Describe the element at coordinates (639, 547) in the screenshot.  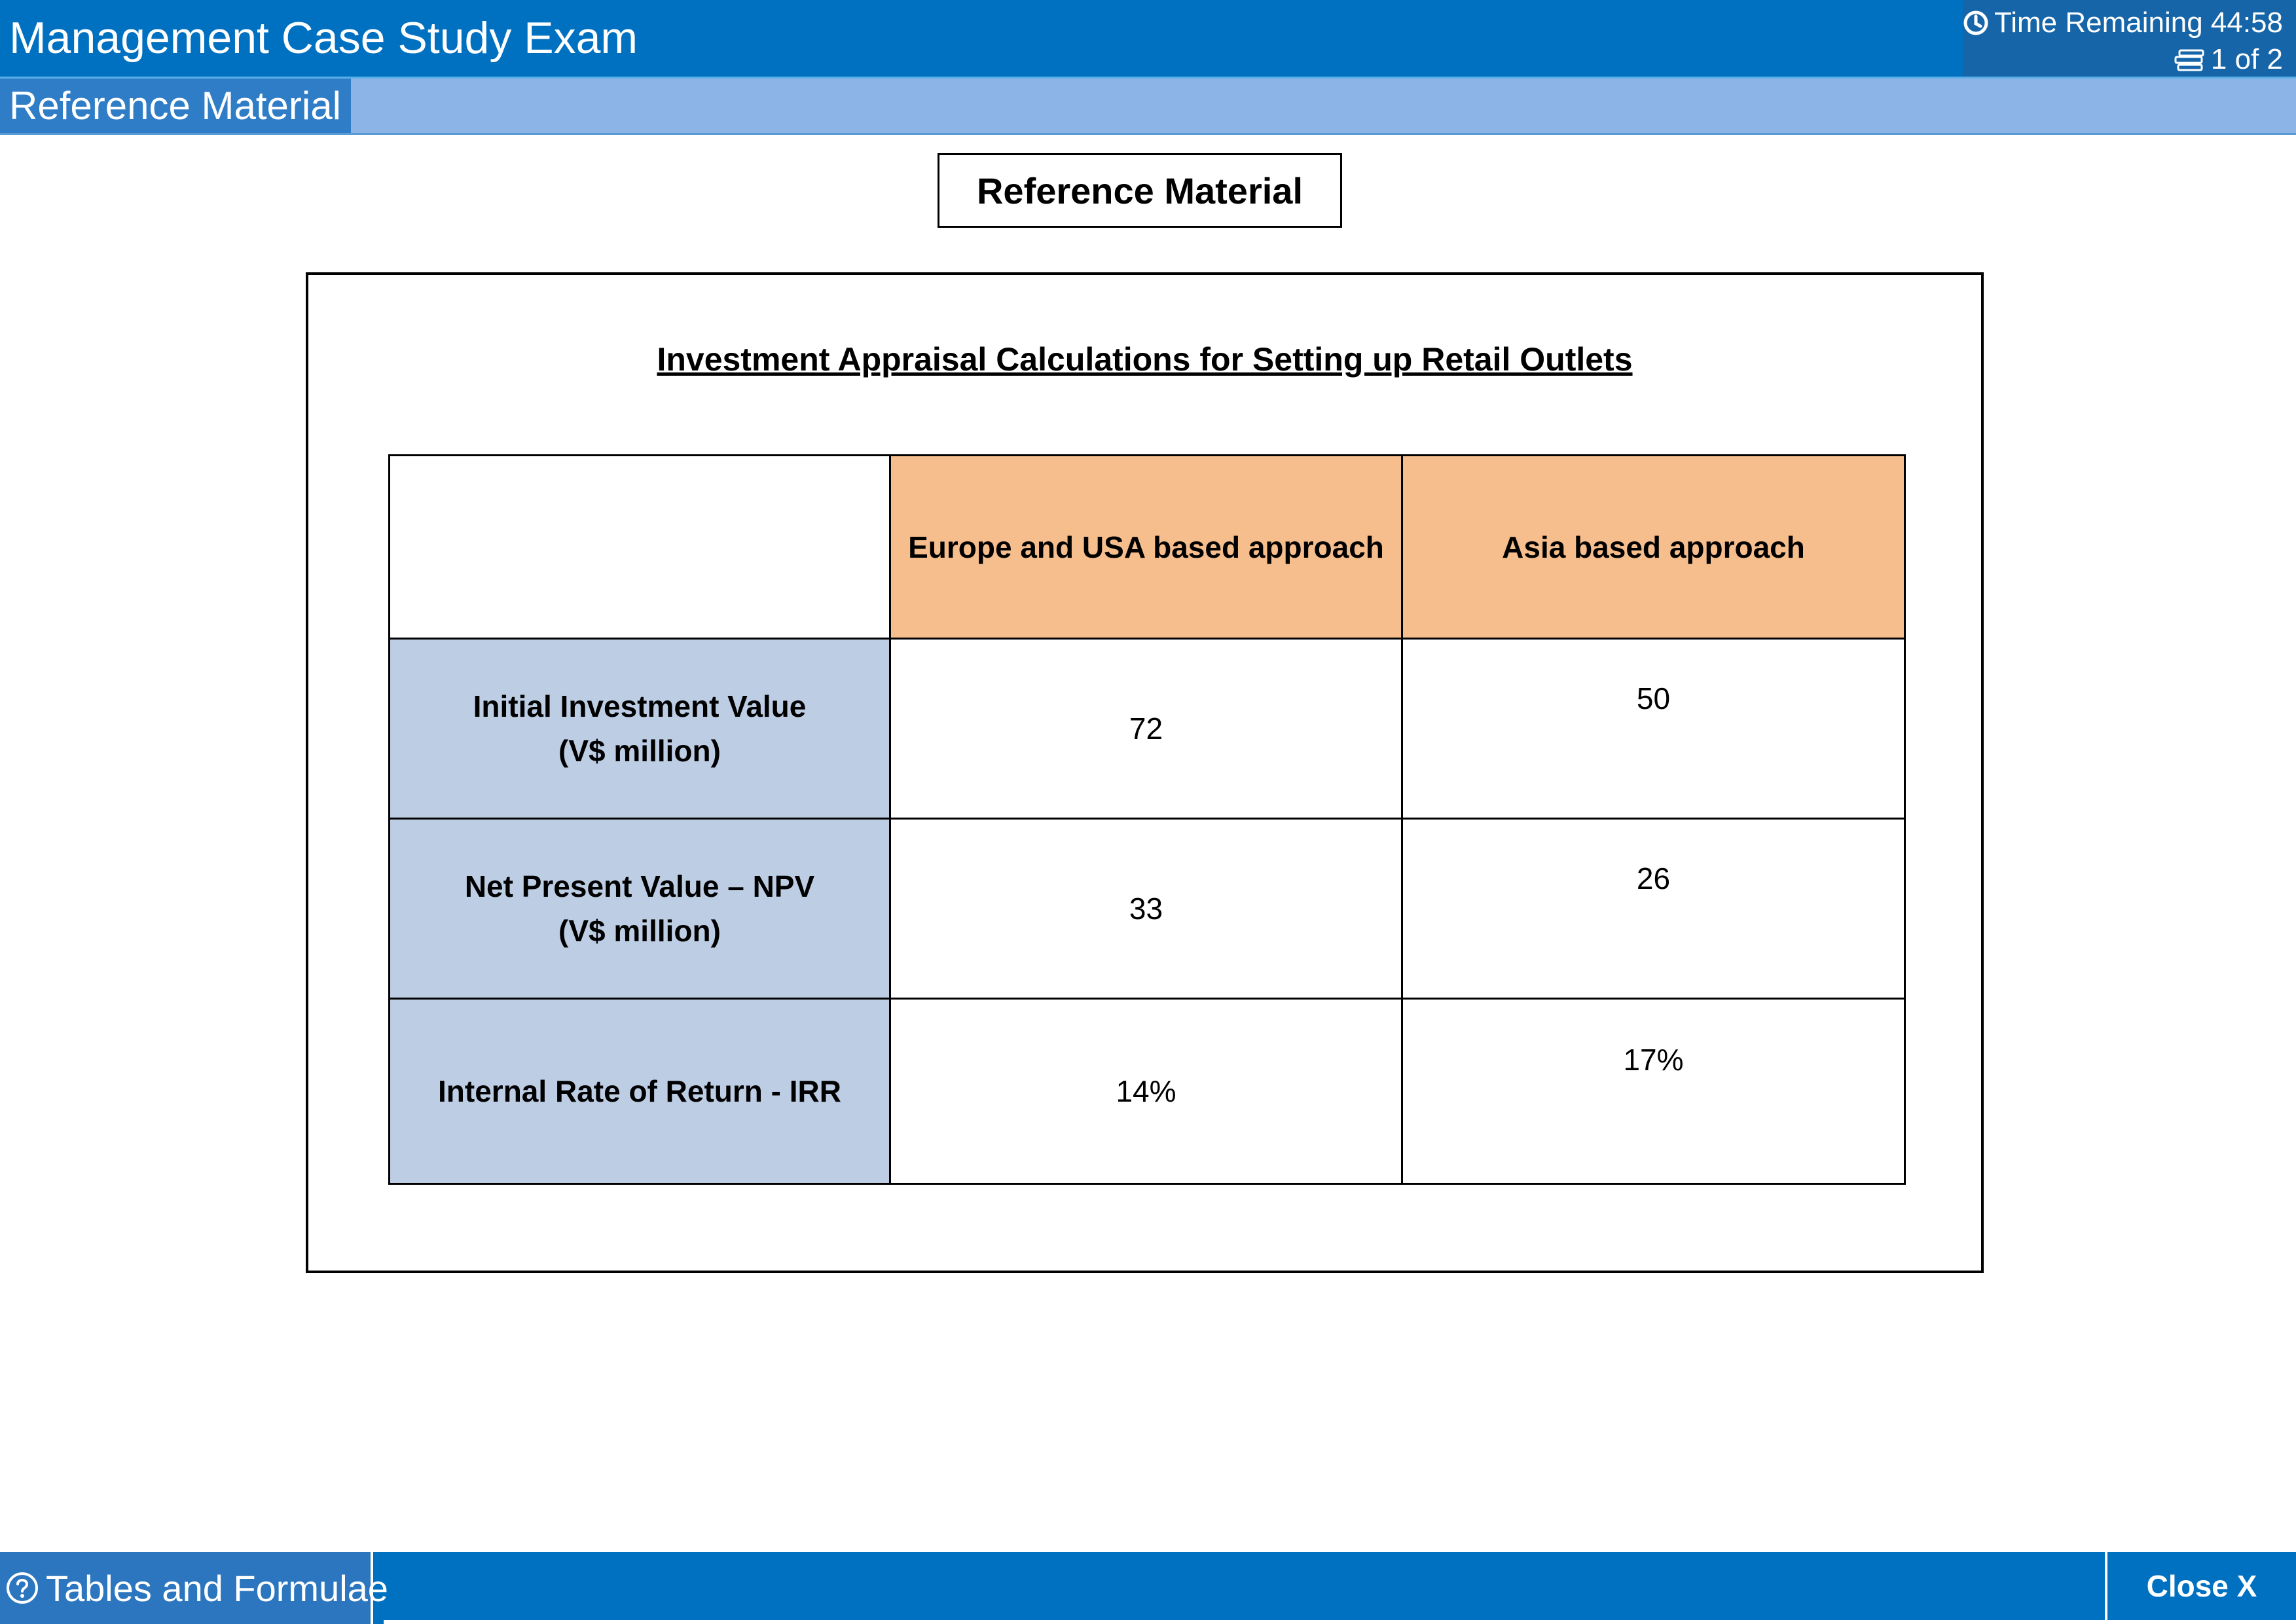
I see `table-corner-cell` at that location.